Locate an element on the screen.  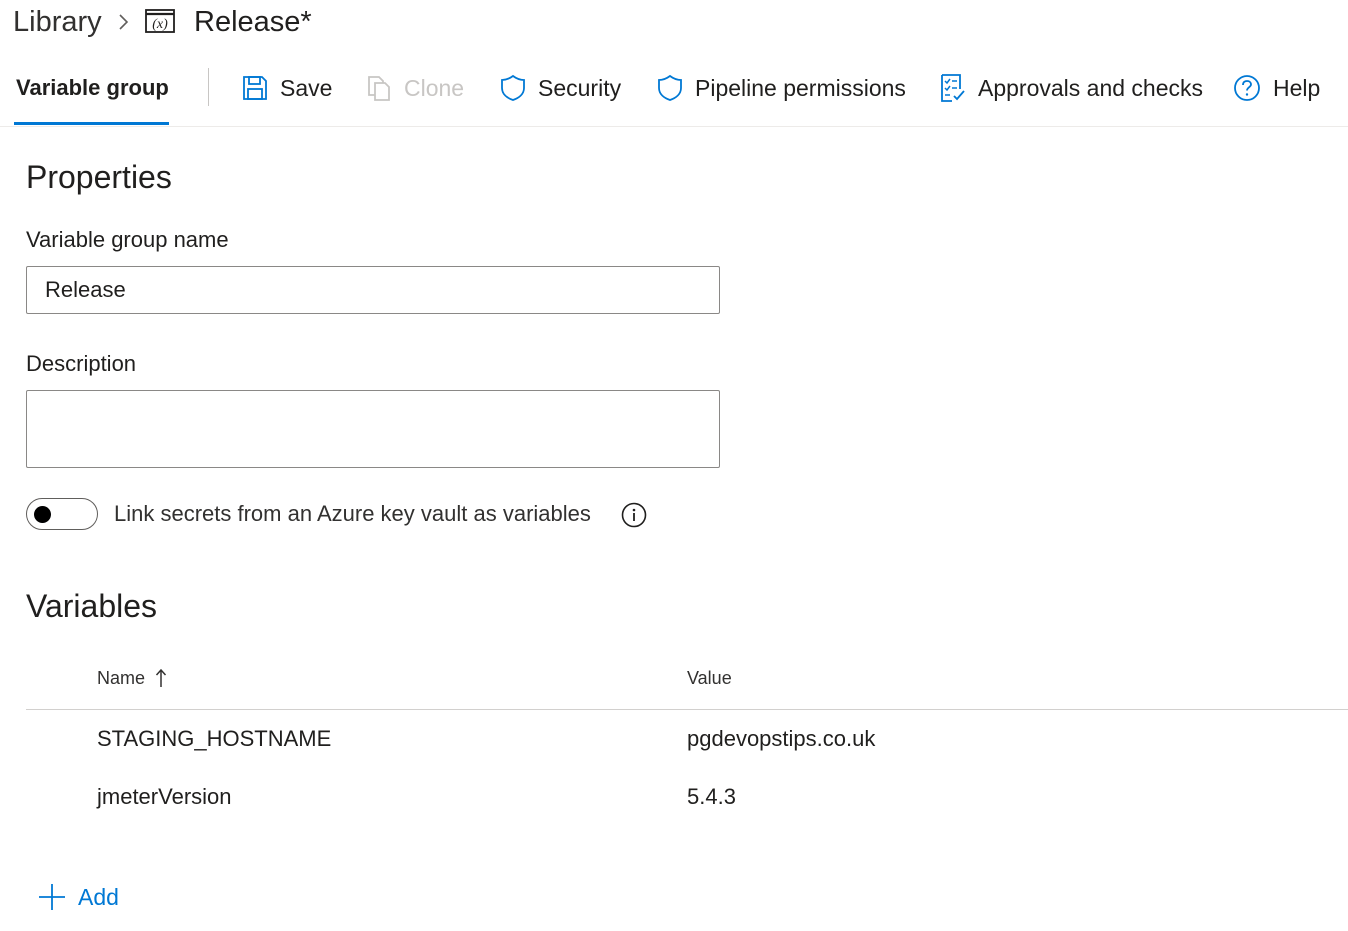
variable-value-cell: 5.4.3 is located at coordinates (711, 796).